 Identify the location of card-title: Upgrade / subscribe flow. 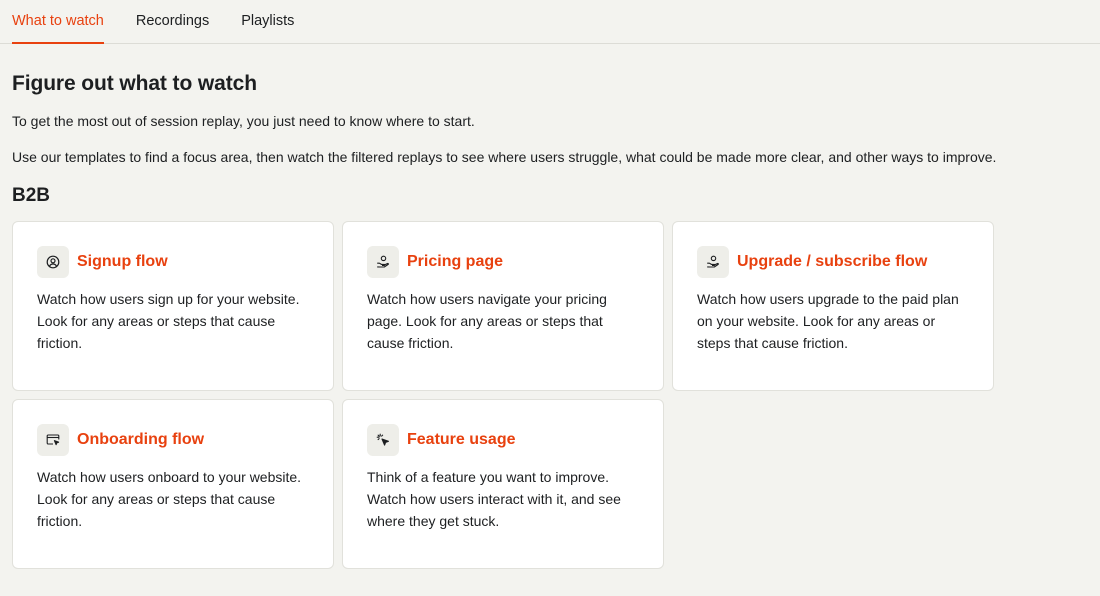
(832, 262).